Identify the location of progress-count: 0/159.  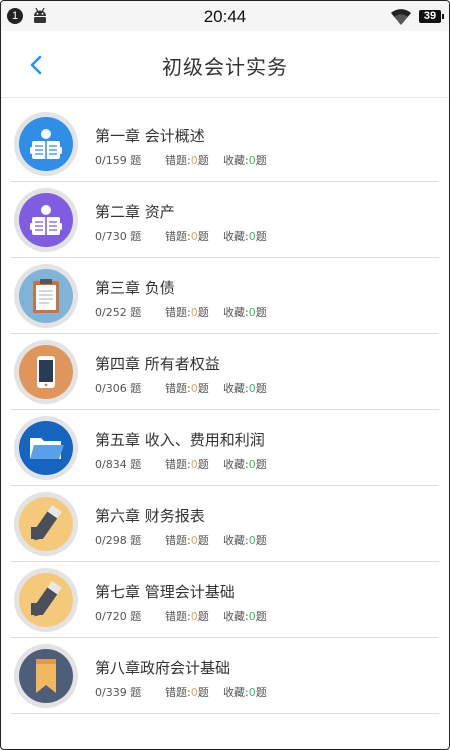
(111, 160).